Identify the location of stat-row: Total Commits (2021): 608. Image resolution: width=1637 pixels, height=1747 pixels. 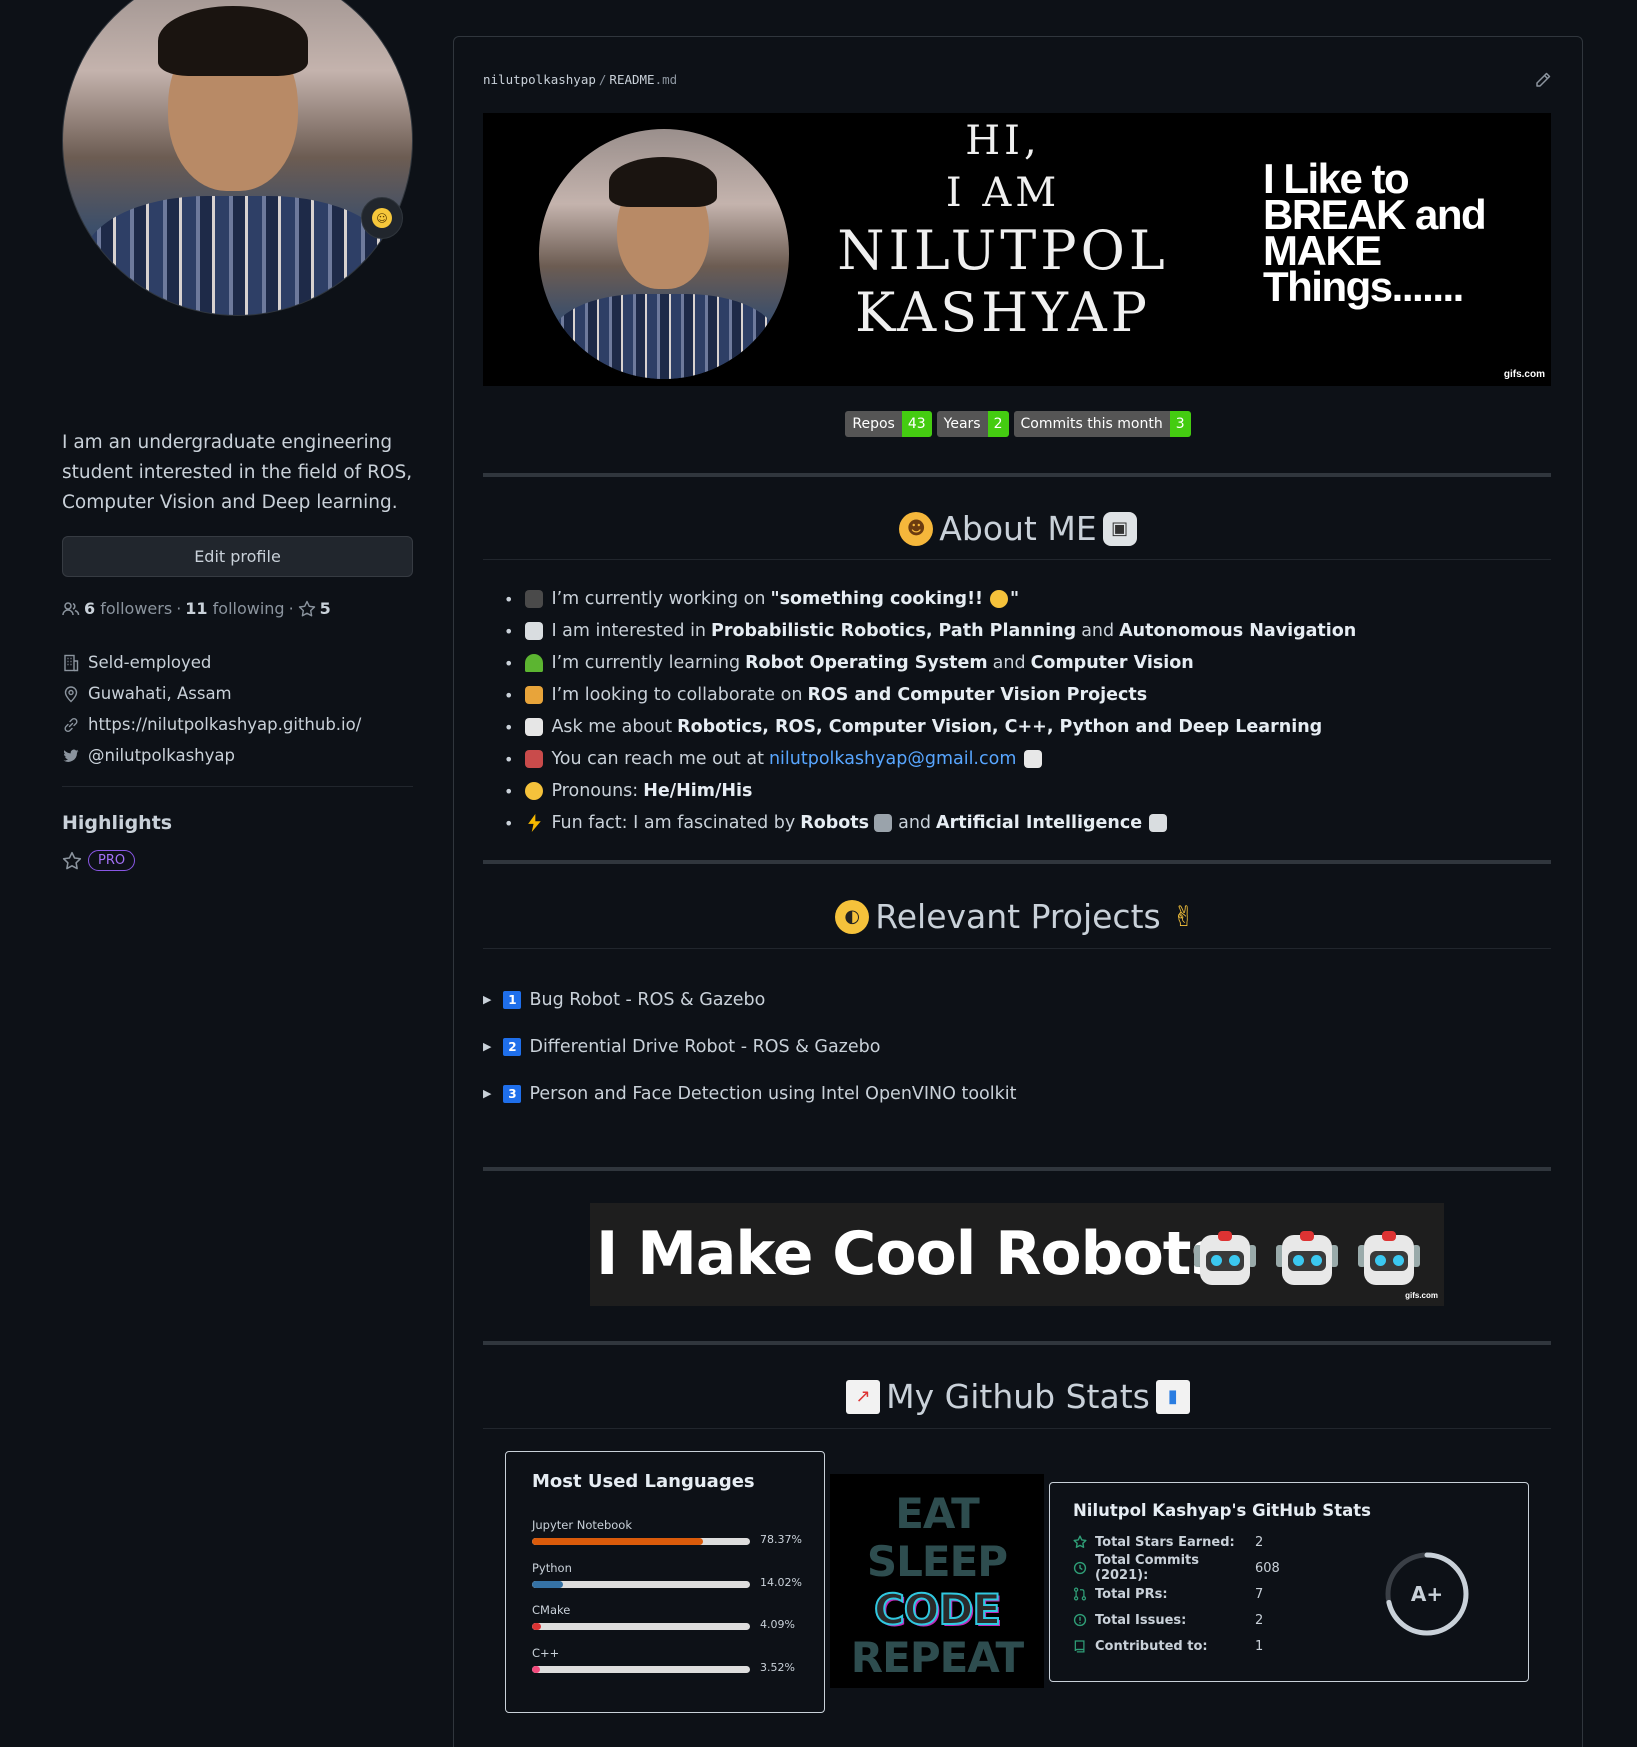
(1188, 1568).